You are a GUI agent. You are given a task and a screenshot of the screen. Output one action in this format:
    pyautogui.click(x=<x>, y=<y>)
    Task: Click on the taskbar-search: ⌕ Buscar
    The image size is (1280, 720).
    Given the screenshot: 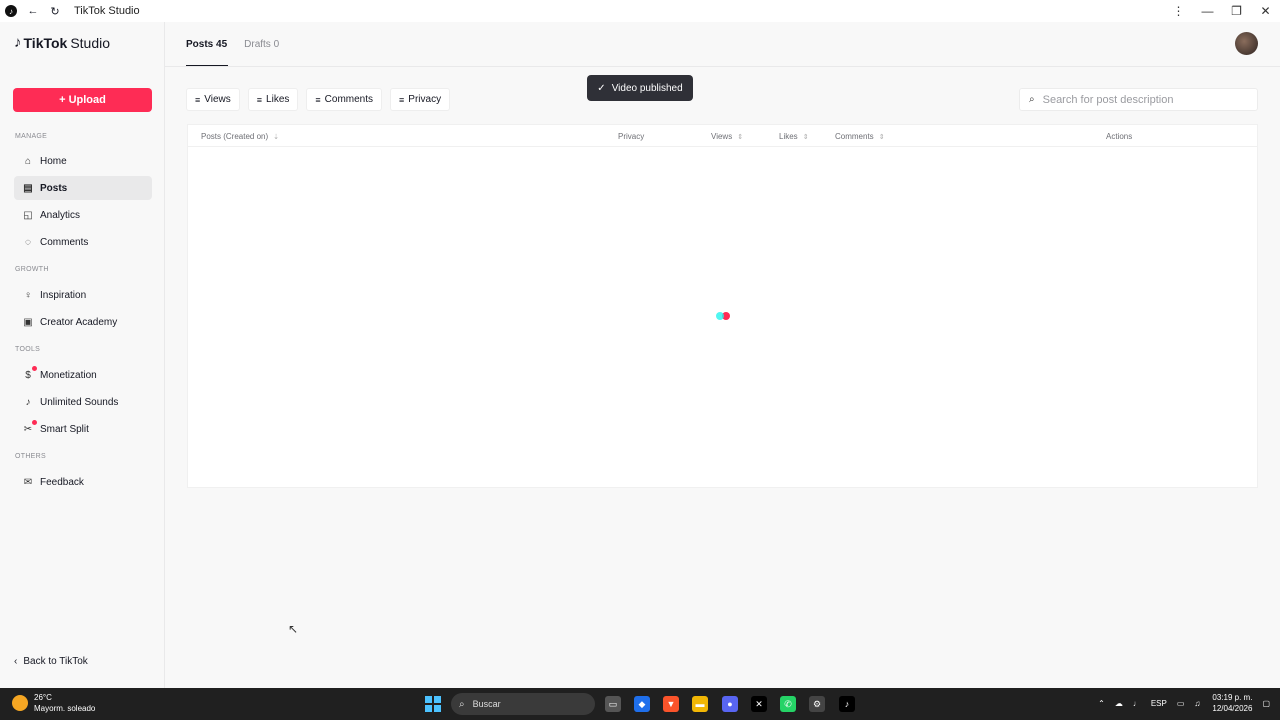 What is the action you would take?
    pyautogui.click(x=523, y=704)
    